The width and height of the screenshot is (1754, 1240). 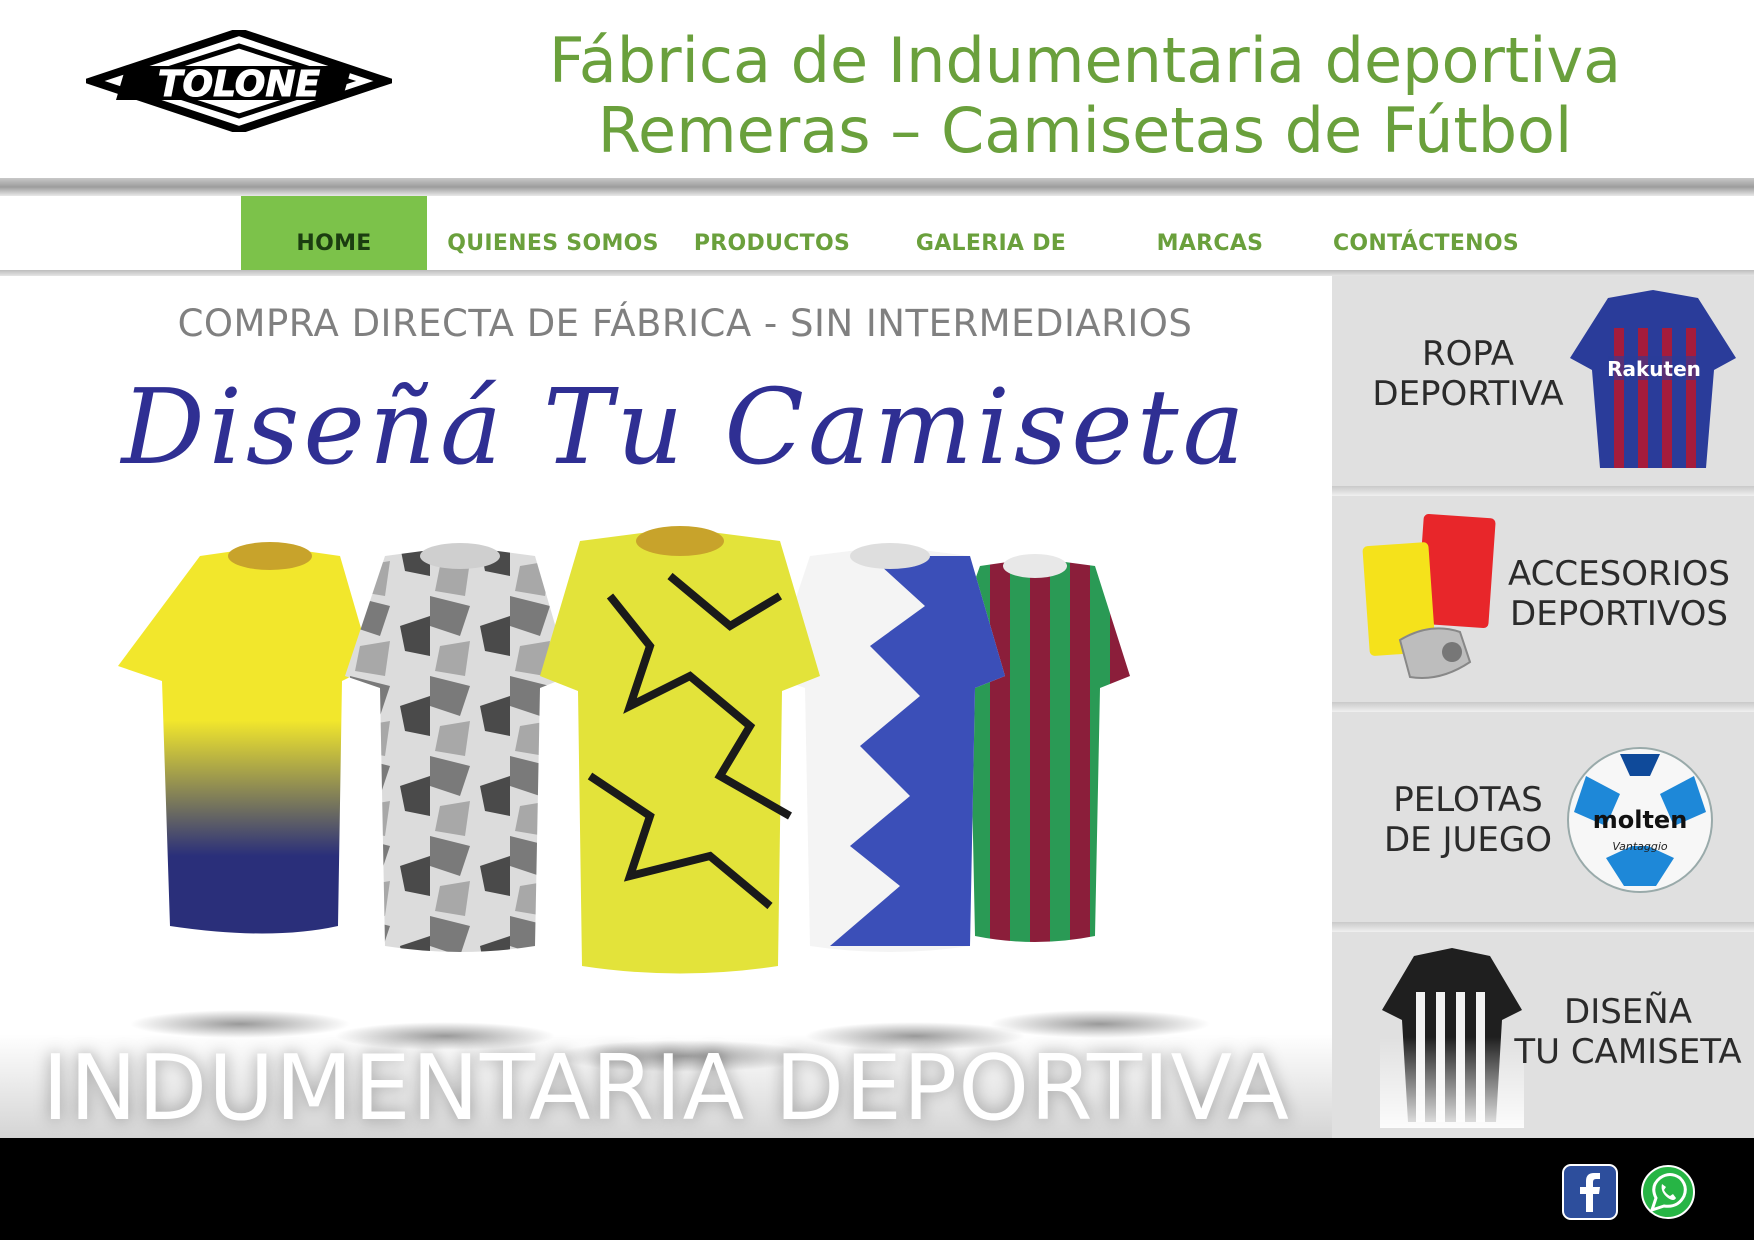 I want to click on sidebar-item-disena-tu-camiseta: DISEÑA TU CAMISETA, so click(x=1543, y=1035).